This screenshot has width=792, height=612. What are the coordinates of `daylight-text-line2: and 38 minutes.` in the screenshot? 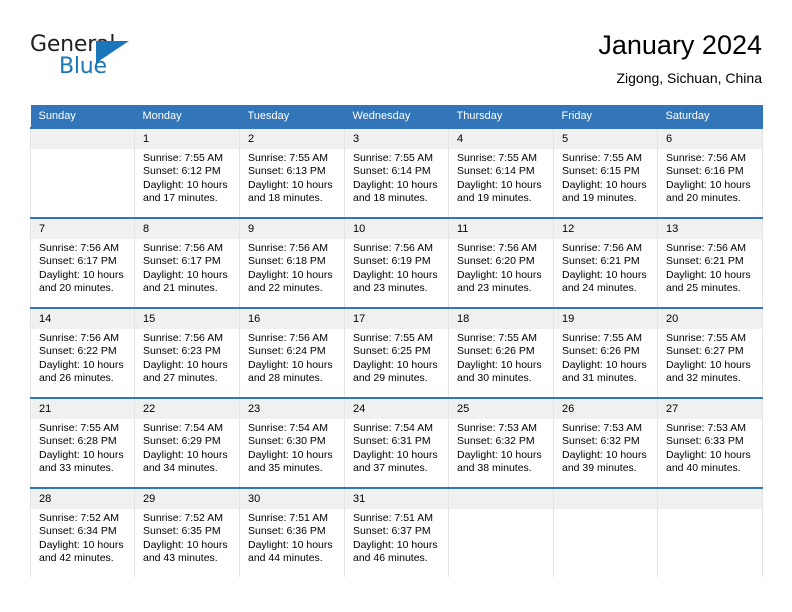 It's located at (494, 468).